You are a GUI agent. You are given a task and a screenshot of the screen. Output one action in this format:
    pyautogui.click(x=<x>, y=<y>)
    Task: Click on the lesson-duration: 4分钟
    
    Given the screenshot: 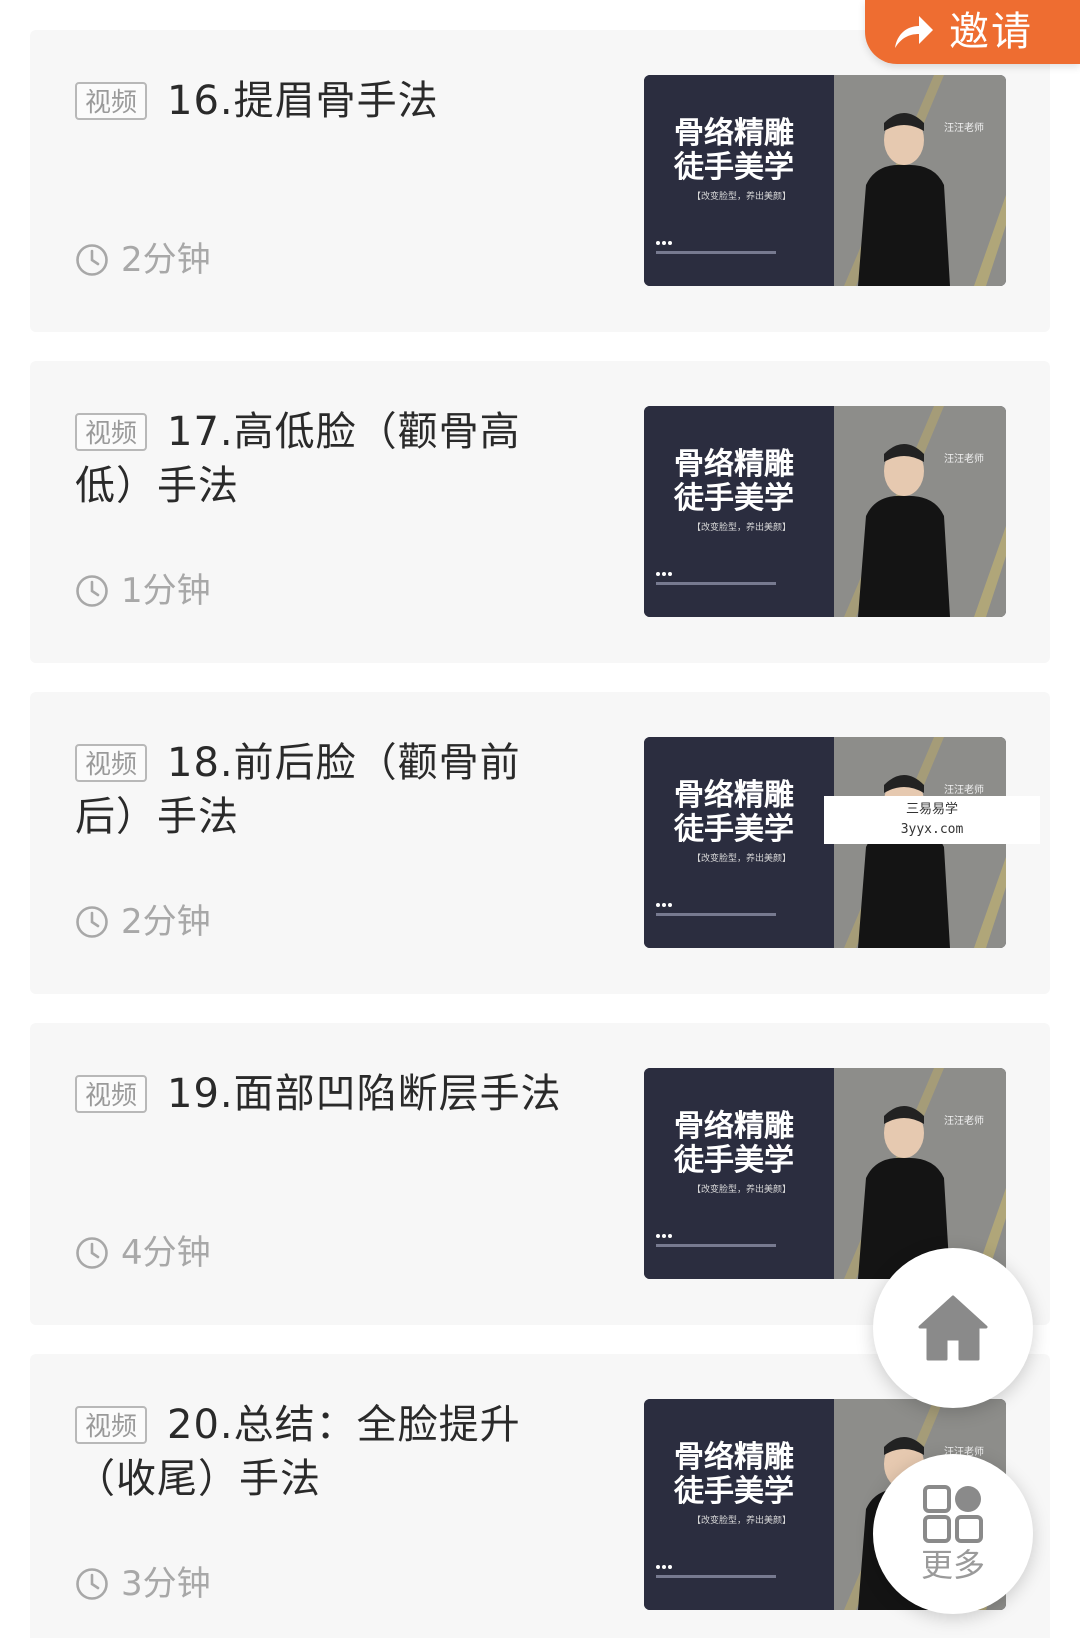 What is the action you would take?
    pyautogui.click(x=143, y=1253)
    